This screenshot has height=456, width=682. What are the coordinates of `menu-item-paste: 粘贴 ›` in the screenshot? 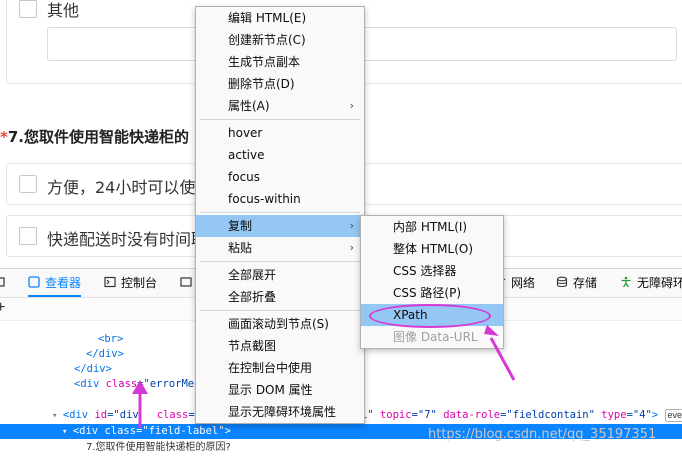 It's located at (280, 248).